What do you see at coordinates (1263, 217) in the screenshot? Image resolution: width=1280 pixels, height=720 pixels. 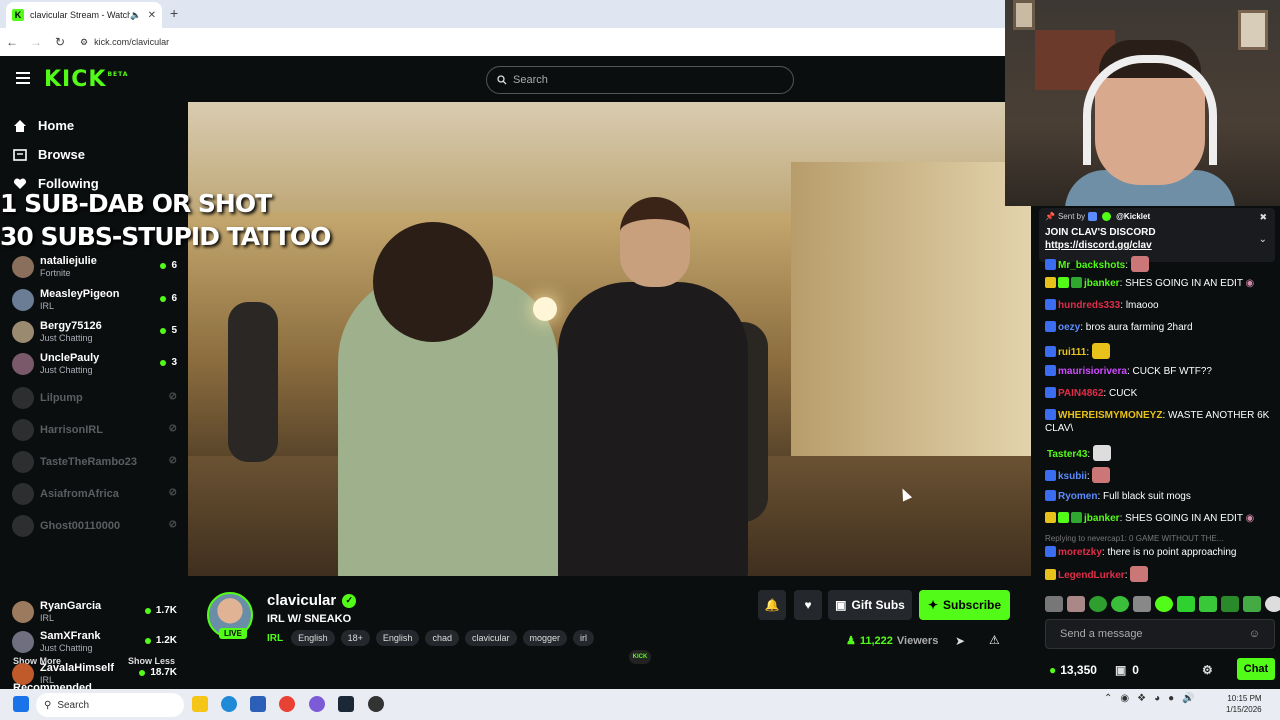 I see `unpin-icon: ✖` at bounding box center [1263, 217].